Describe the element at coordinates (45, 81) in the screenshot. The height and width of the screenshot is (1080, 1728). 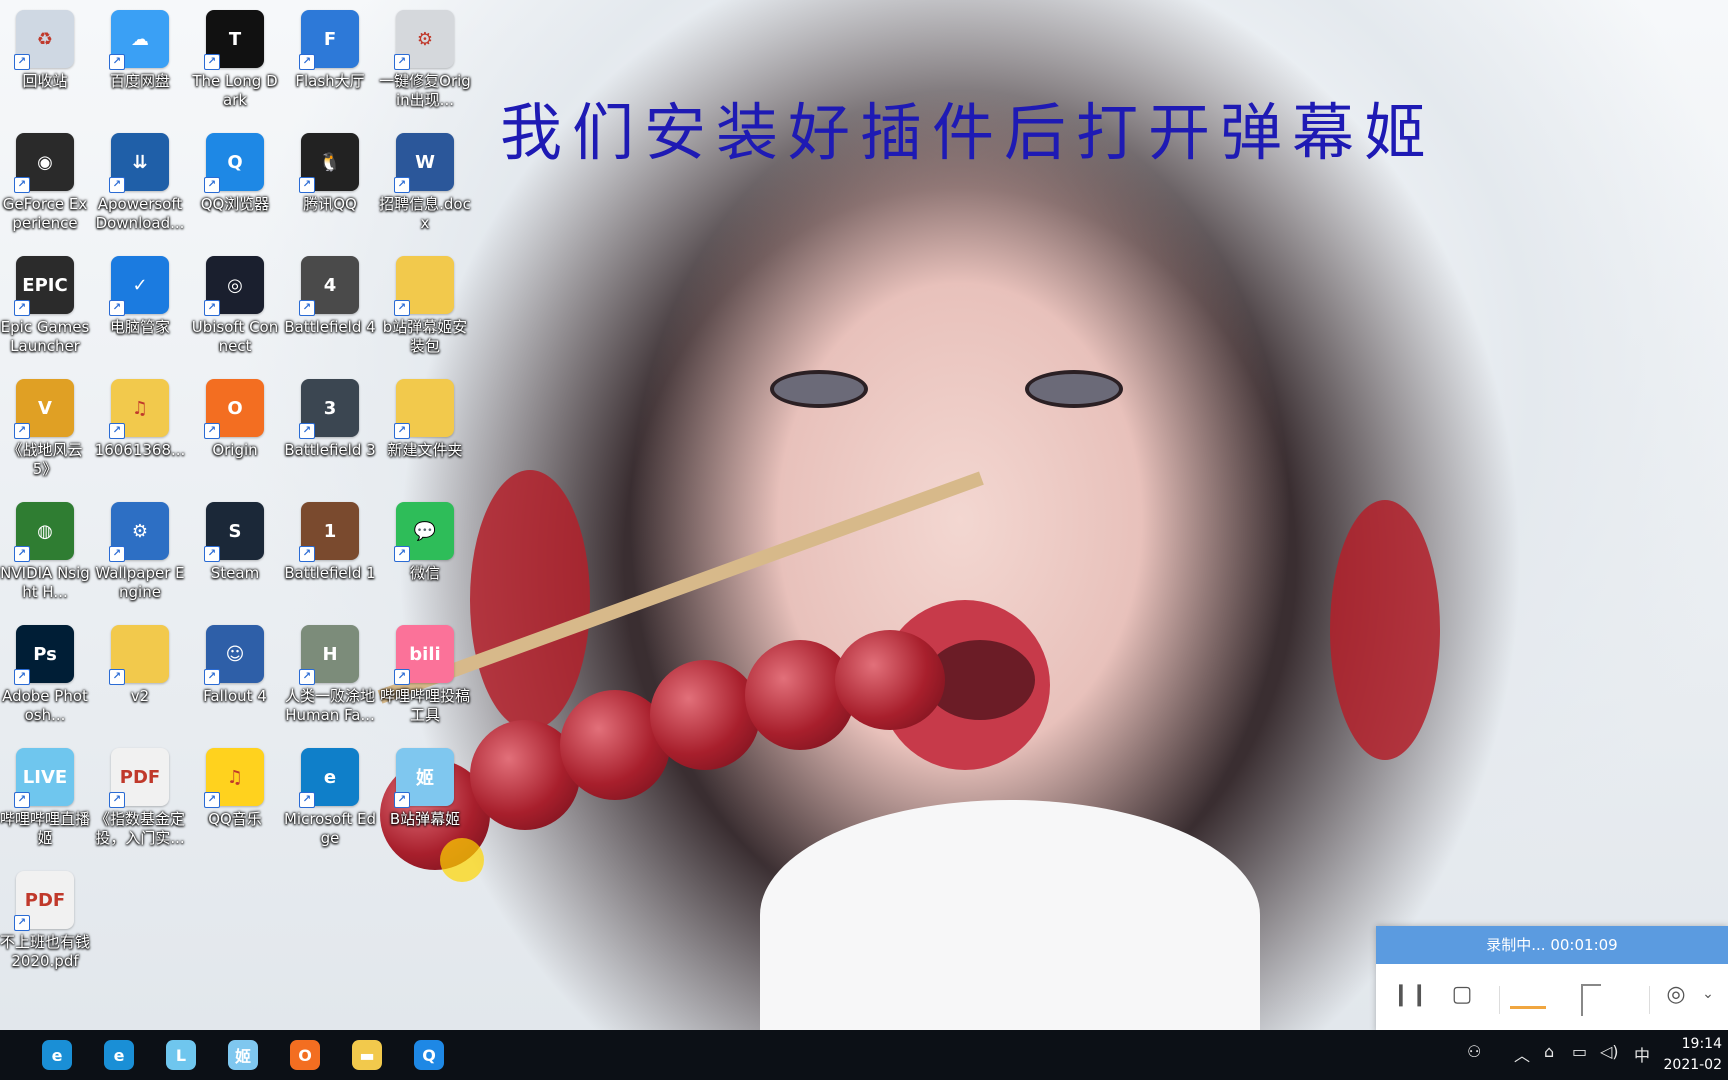
I see `desktop-icon-label: 回收站` at that location.